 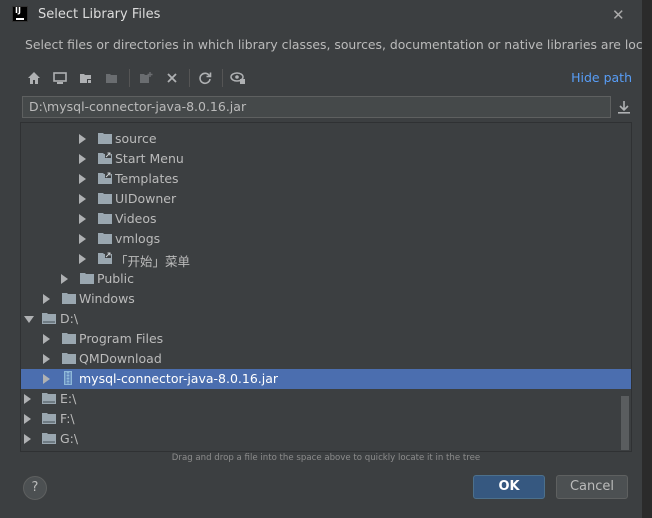 What do you see at coordinates (618, 15) in the screenshot?
I see `close-icon: ✕` at bounding box center [618, 15].